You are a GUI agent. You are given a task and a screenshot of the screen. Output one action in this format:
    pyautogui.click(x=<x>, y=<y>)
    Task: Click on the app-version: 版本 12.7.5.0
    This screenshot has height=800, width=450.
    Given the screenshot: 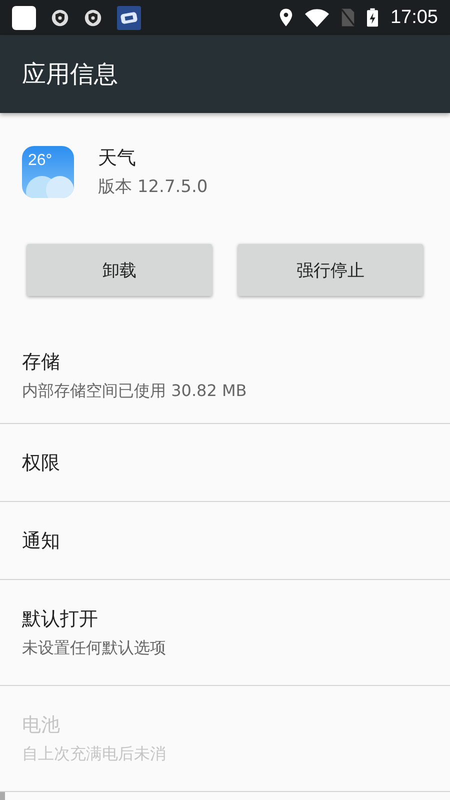 What is the action you would take?
    pyautogui.click(x=153, y=187)
    